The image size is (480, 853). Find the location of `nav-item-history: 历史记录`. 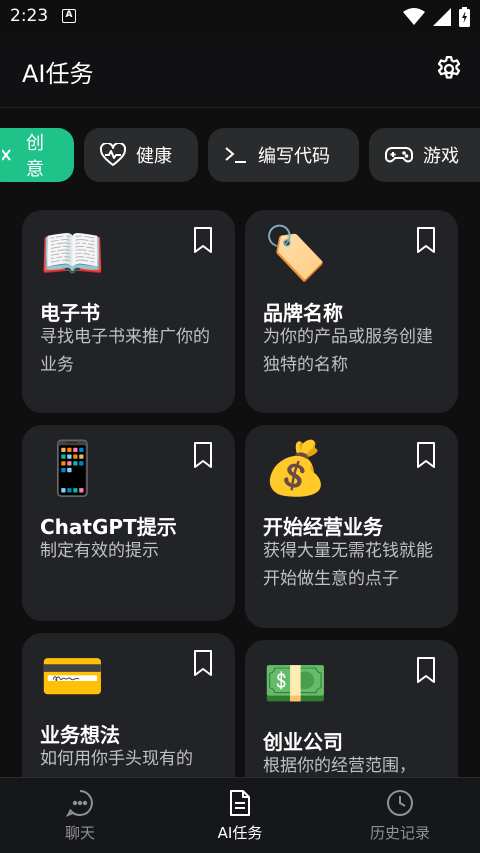

nav-item-history: 历史记录 is located at coordinates (400, 815).